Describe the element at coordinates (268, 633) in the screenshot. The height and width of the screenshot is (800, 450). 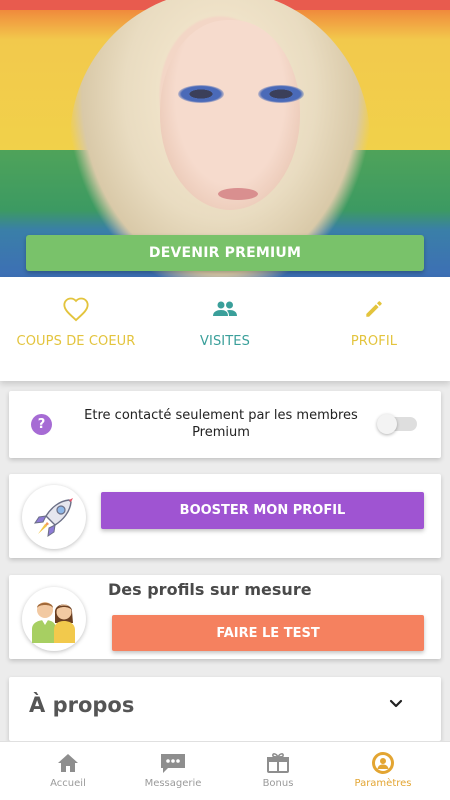
I see `take-test-button: FAIRE LE TEST` at that location.